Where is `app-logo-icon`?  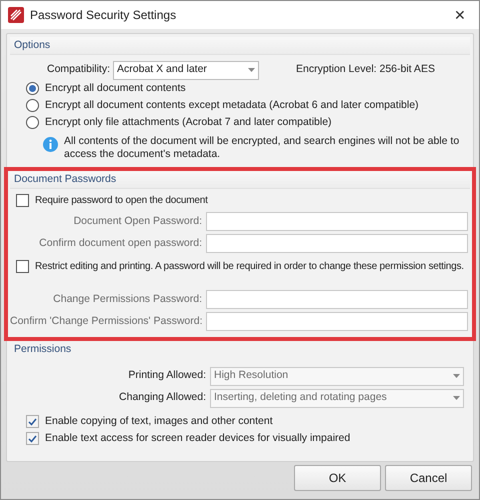 app-logo-icon is located at coordinates (16, 15).